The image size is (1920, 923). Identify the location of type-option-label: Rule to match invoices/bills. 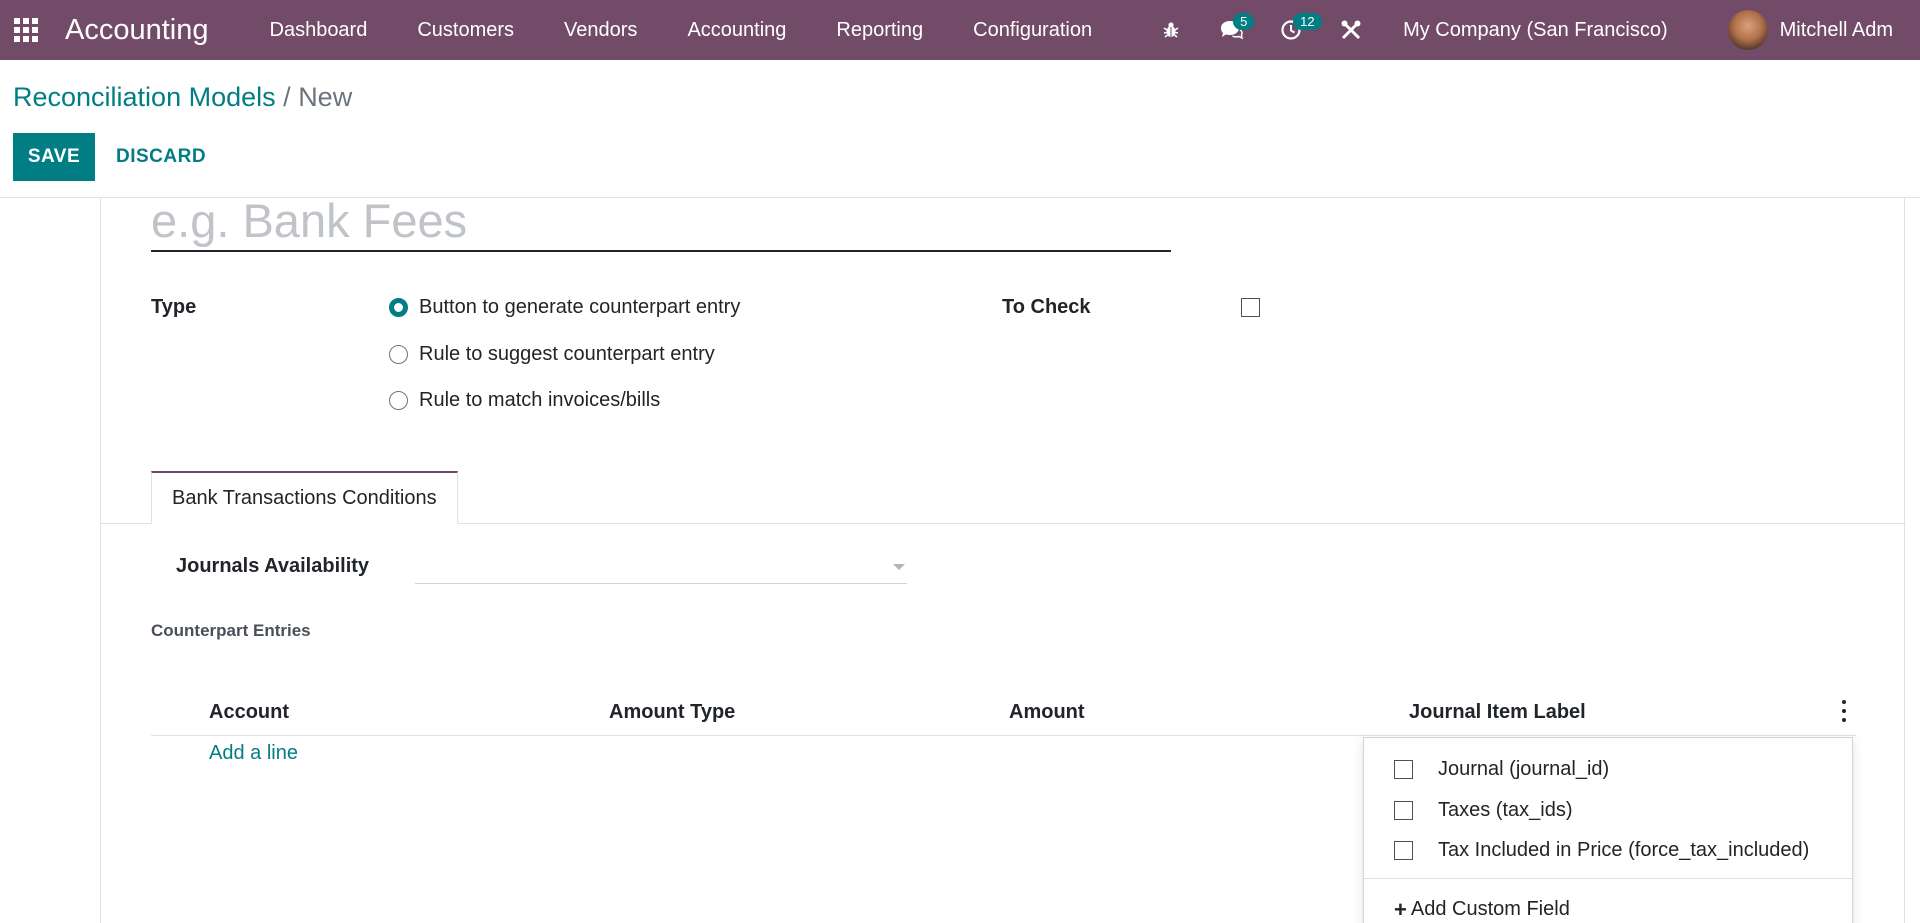
(540, 400).